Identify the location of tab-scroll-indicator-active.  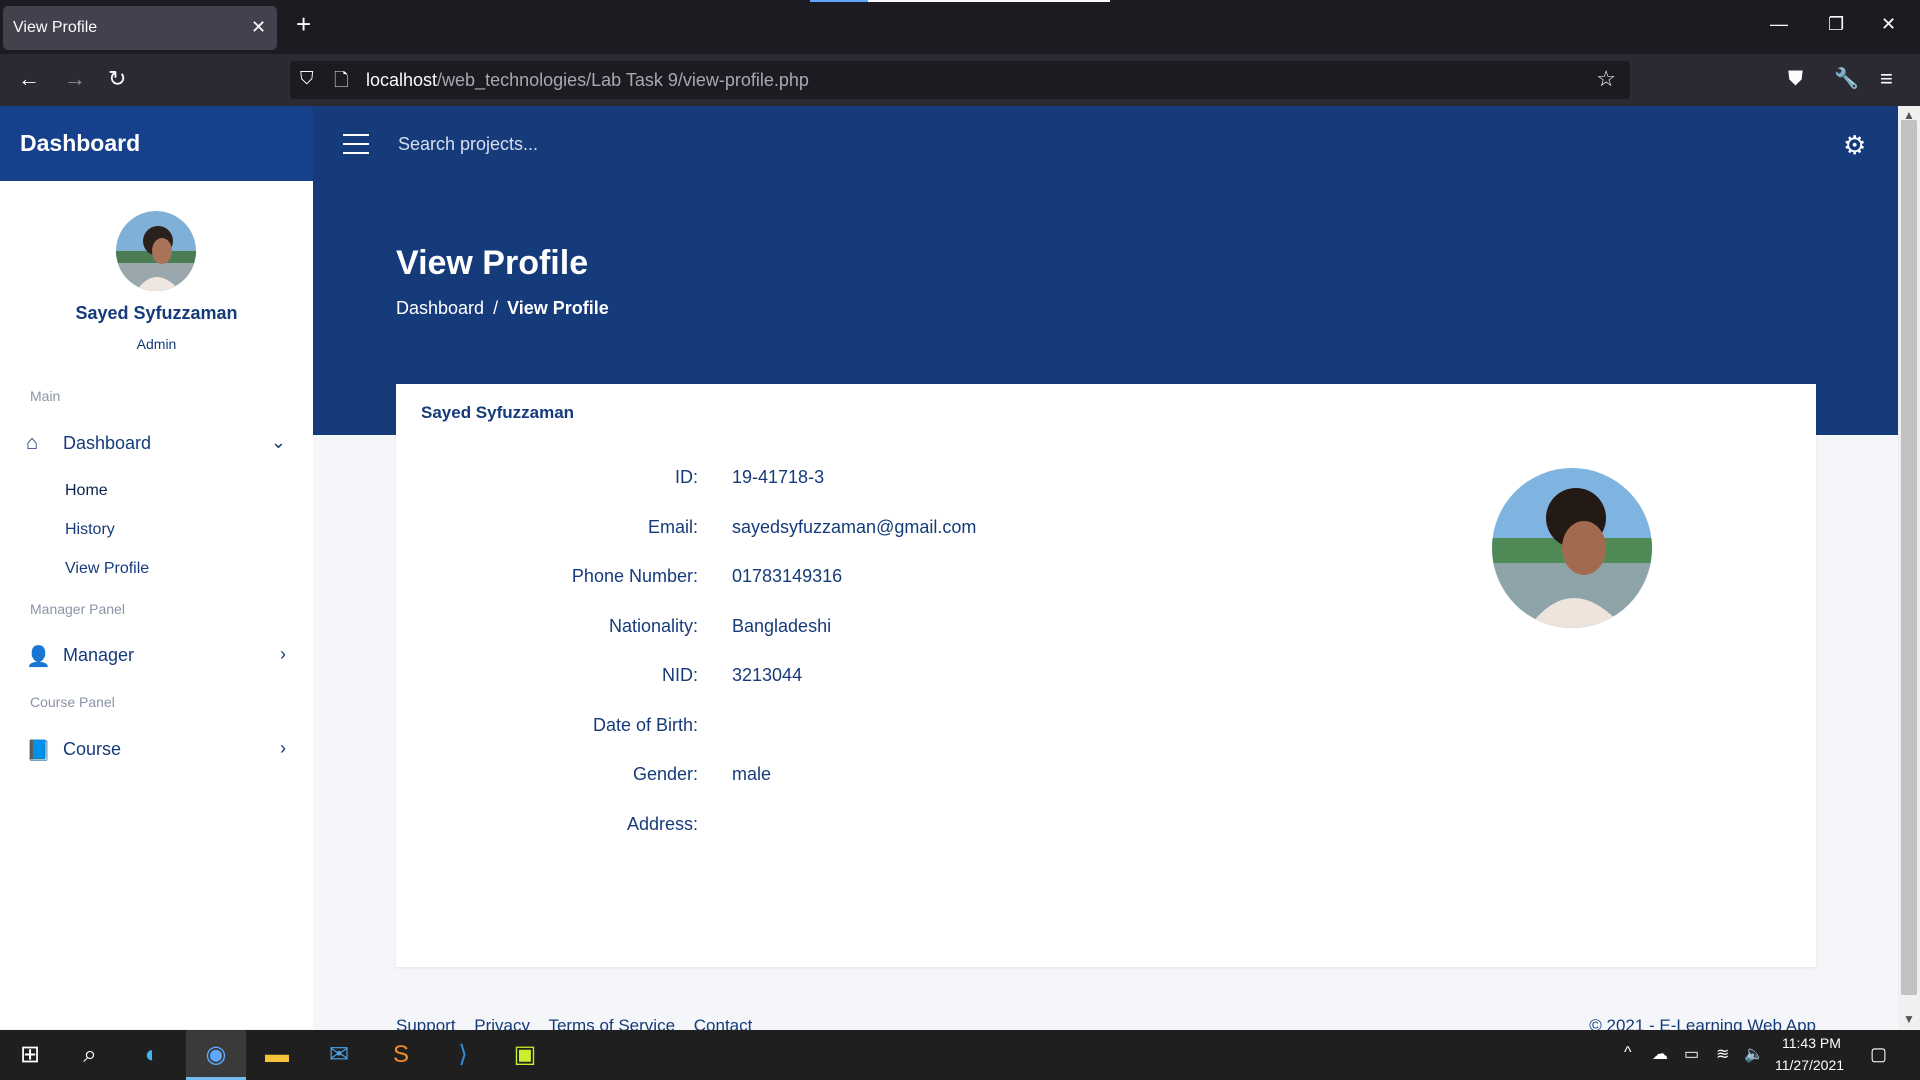
(839, 1).